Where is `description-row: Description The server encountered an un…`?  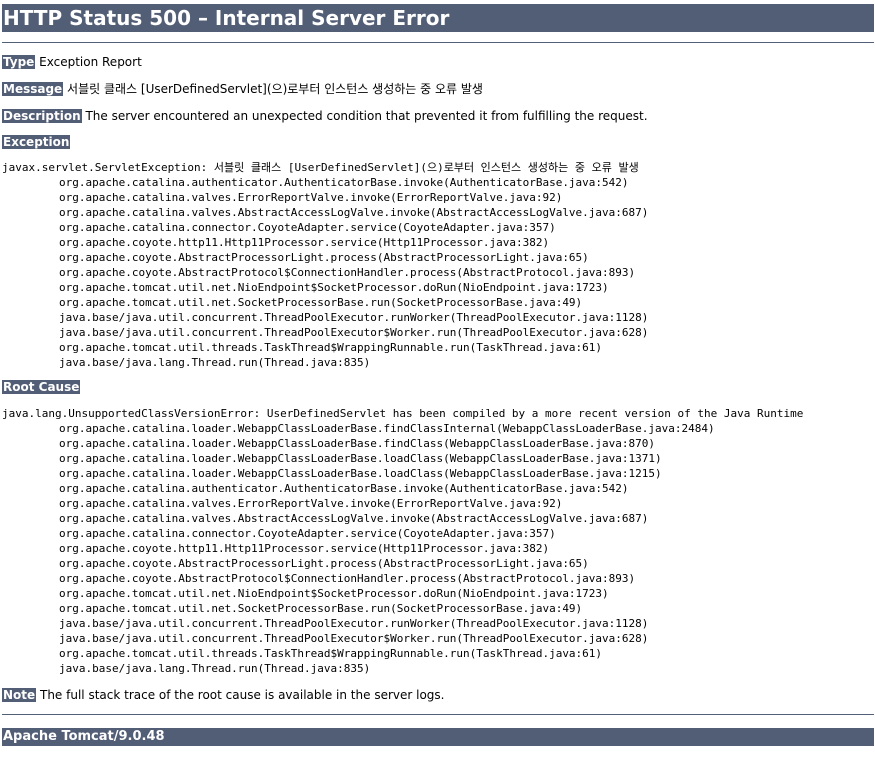
description-row: Description The server encountered an un… is located at coordinates (438, 116).